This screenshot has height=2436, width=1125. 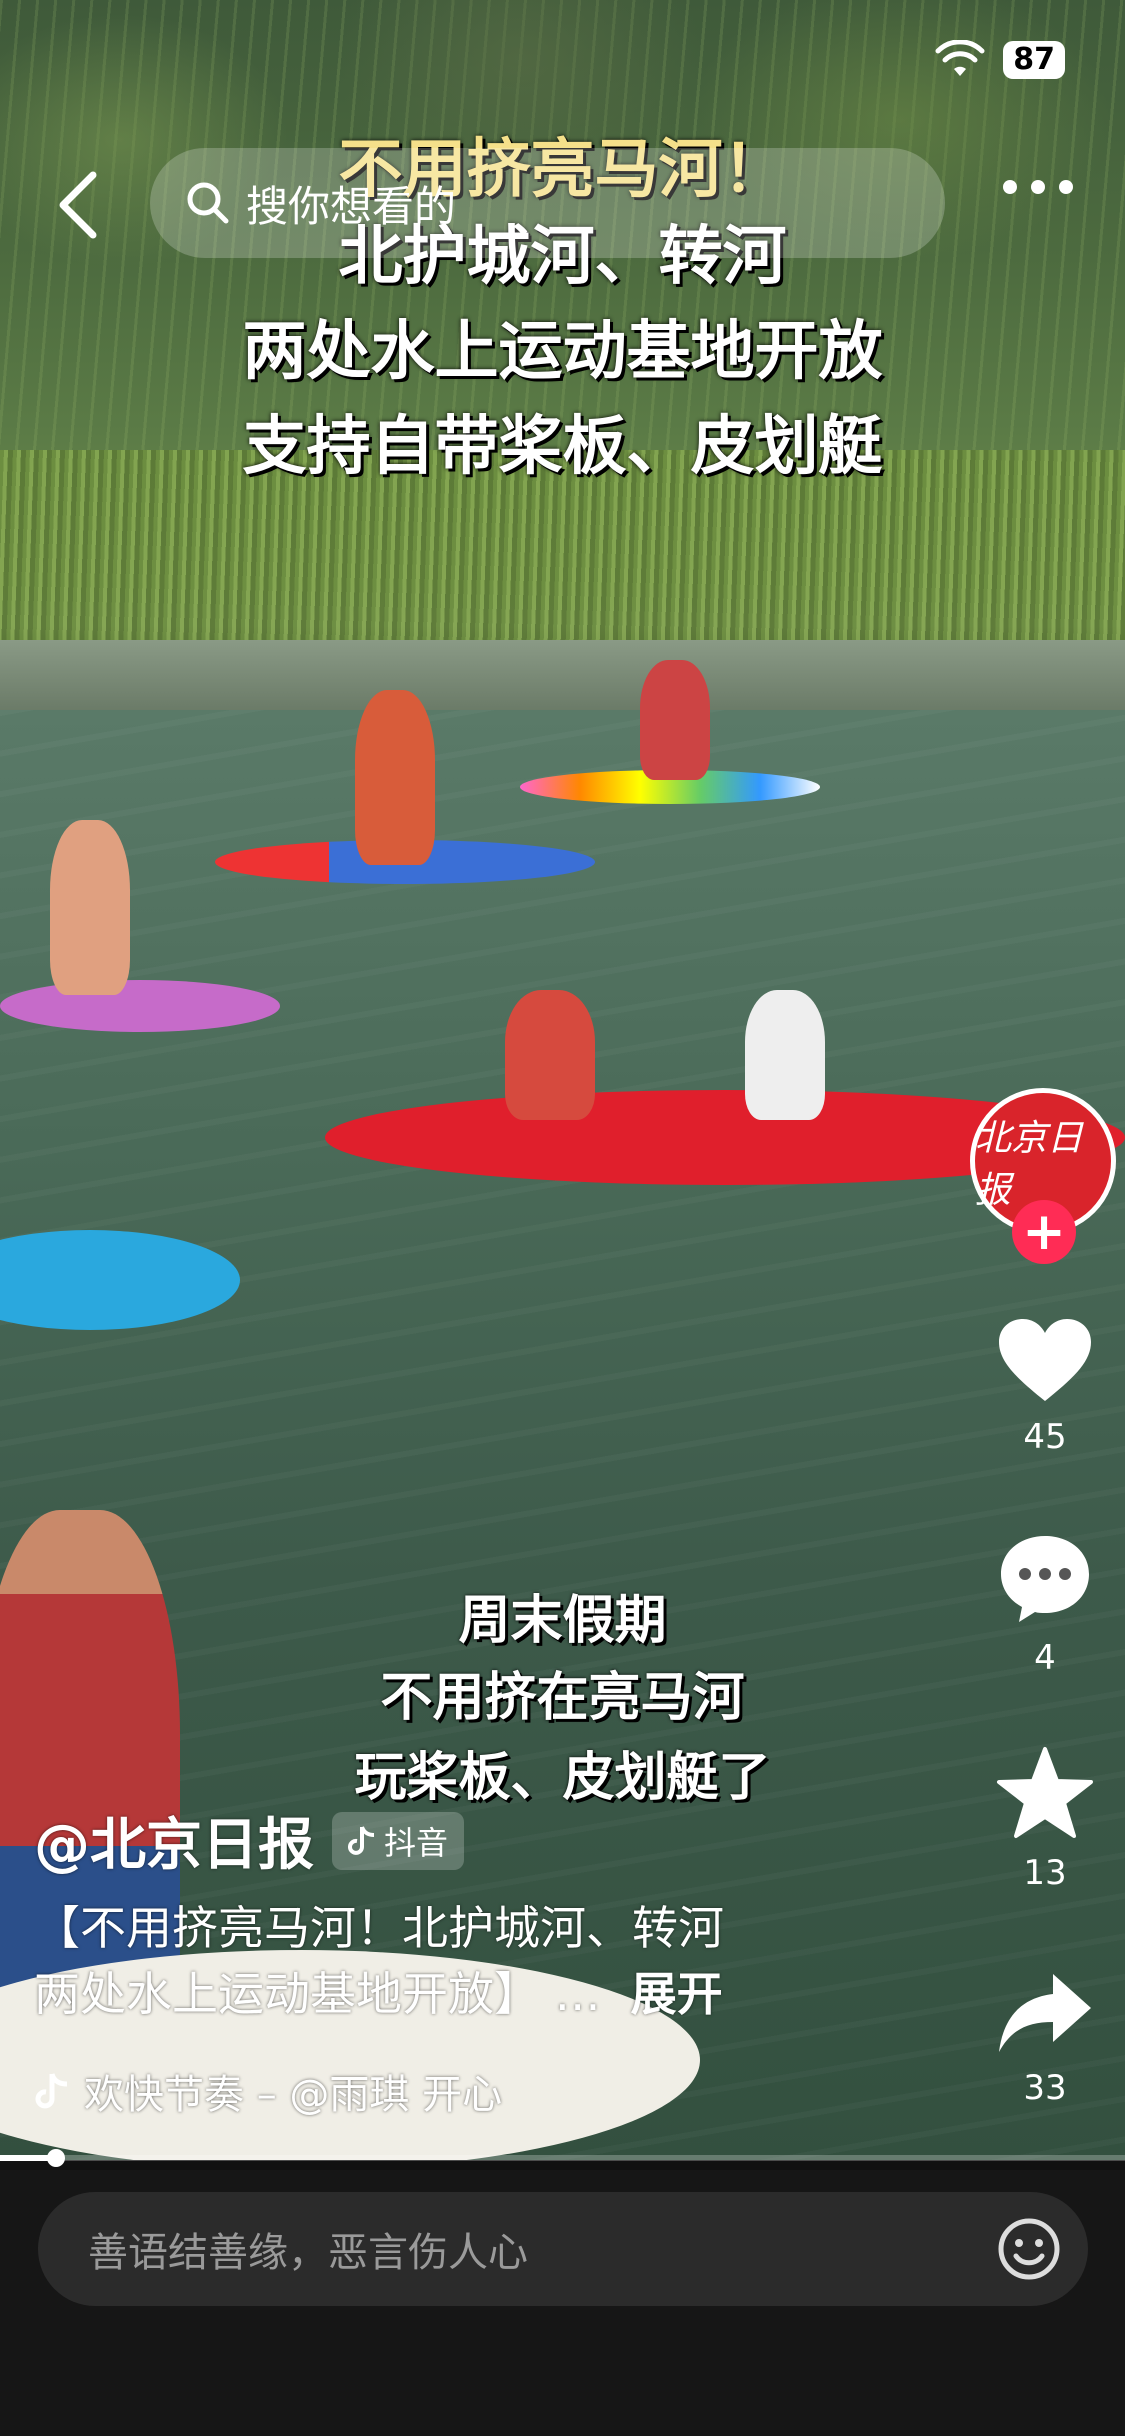 What do you see at coordinates (1045, 1437) in the screenshot?
I see `like-count: 45` at bounding box center [1045, 1437].